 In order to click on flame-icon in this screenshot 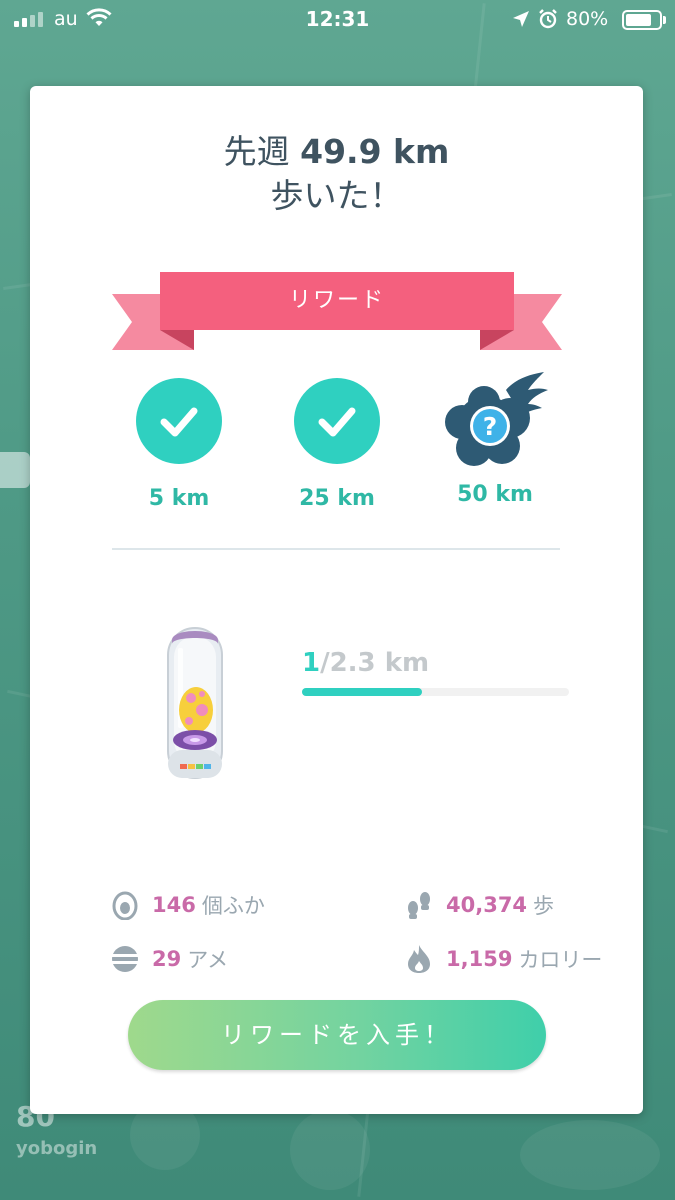, I will do `click(419, 959)`.